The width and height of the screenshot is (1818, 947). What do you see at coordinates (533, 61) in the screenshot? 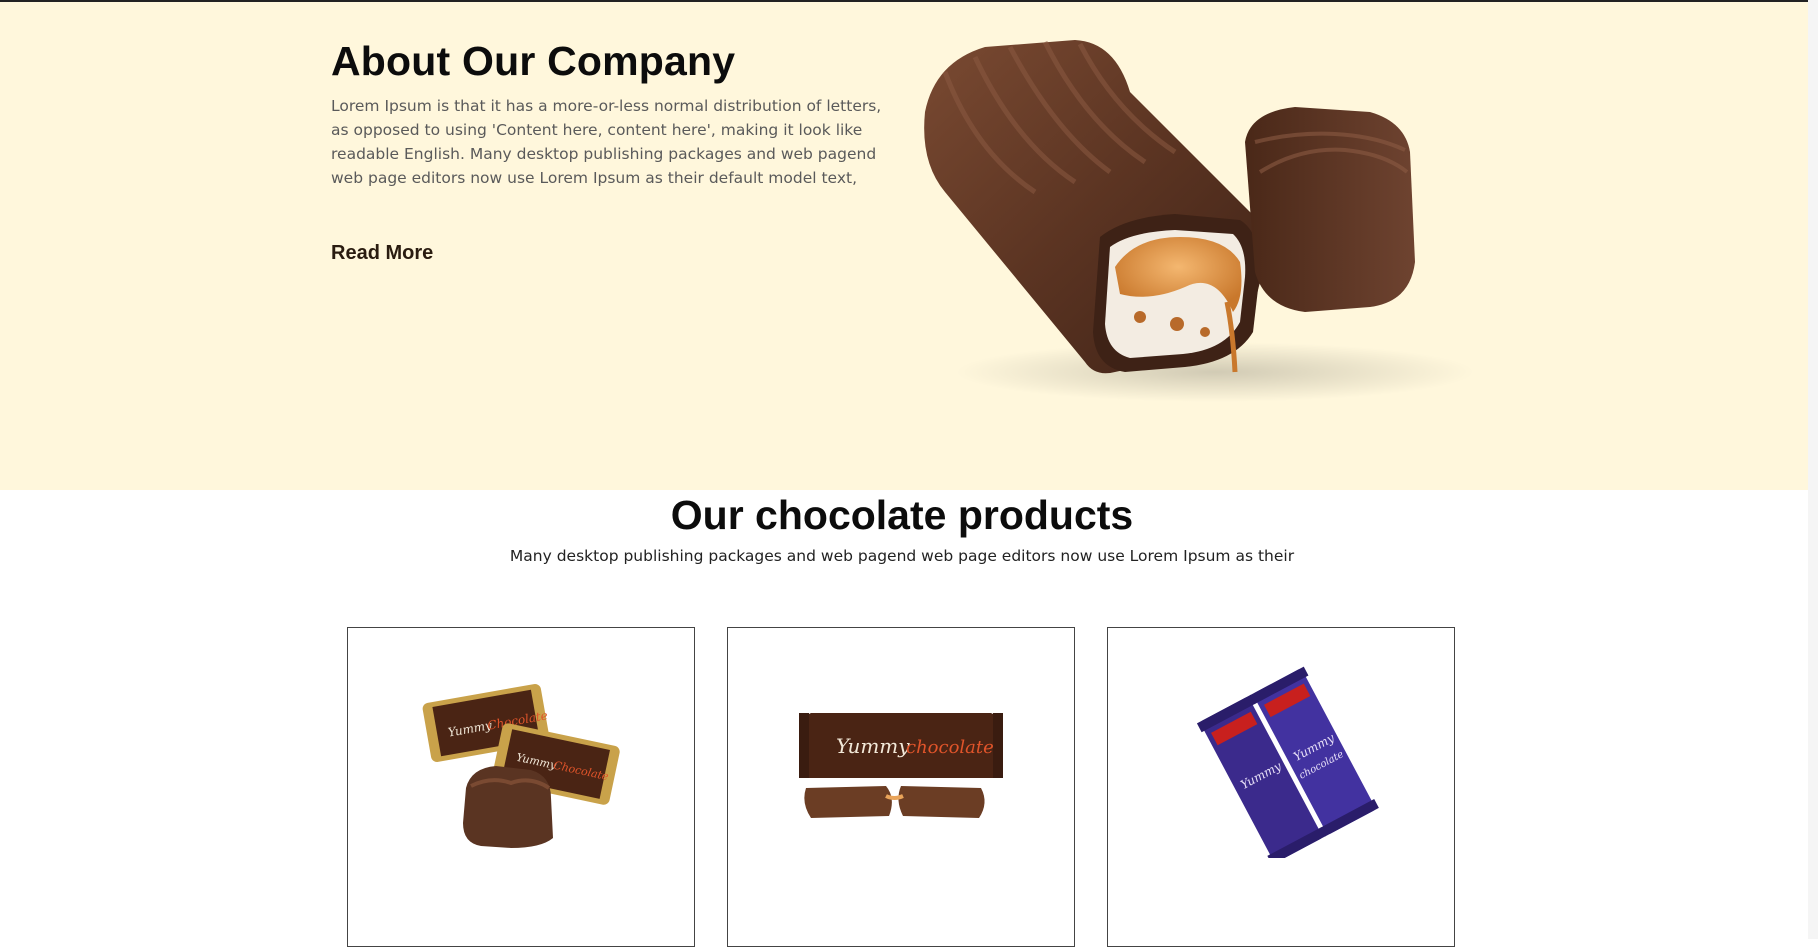
I see `about-title: About Our Company` at bounding box center [533, 61].